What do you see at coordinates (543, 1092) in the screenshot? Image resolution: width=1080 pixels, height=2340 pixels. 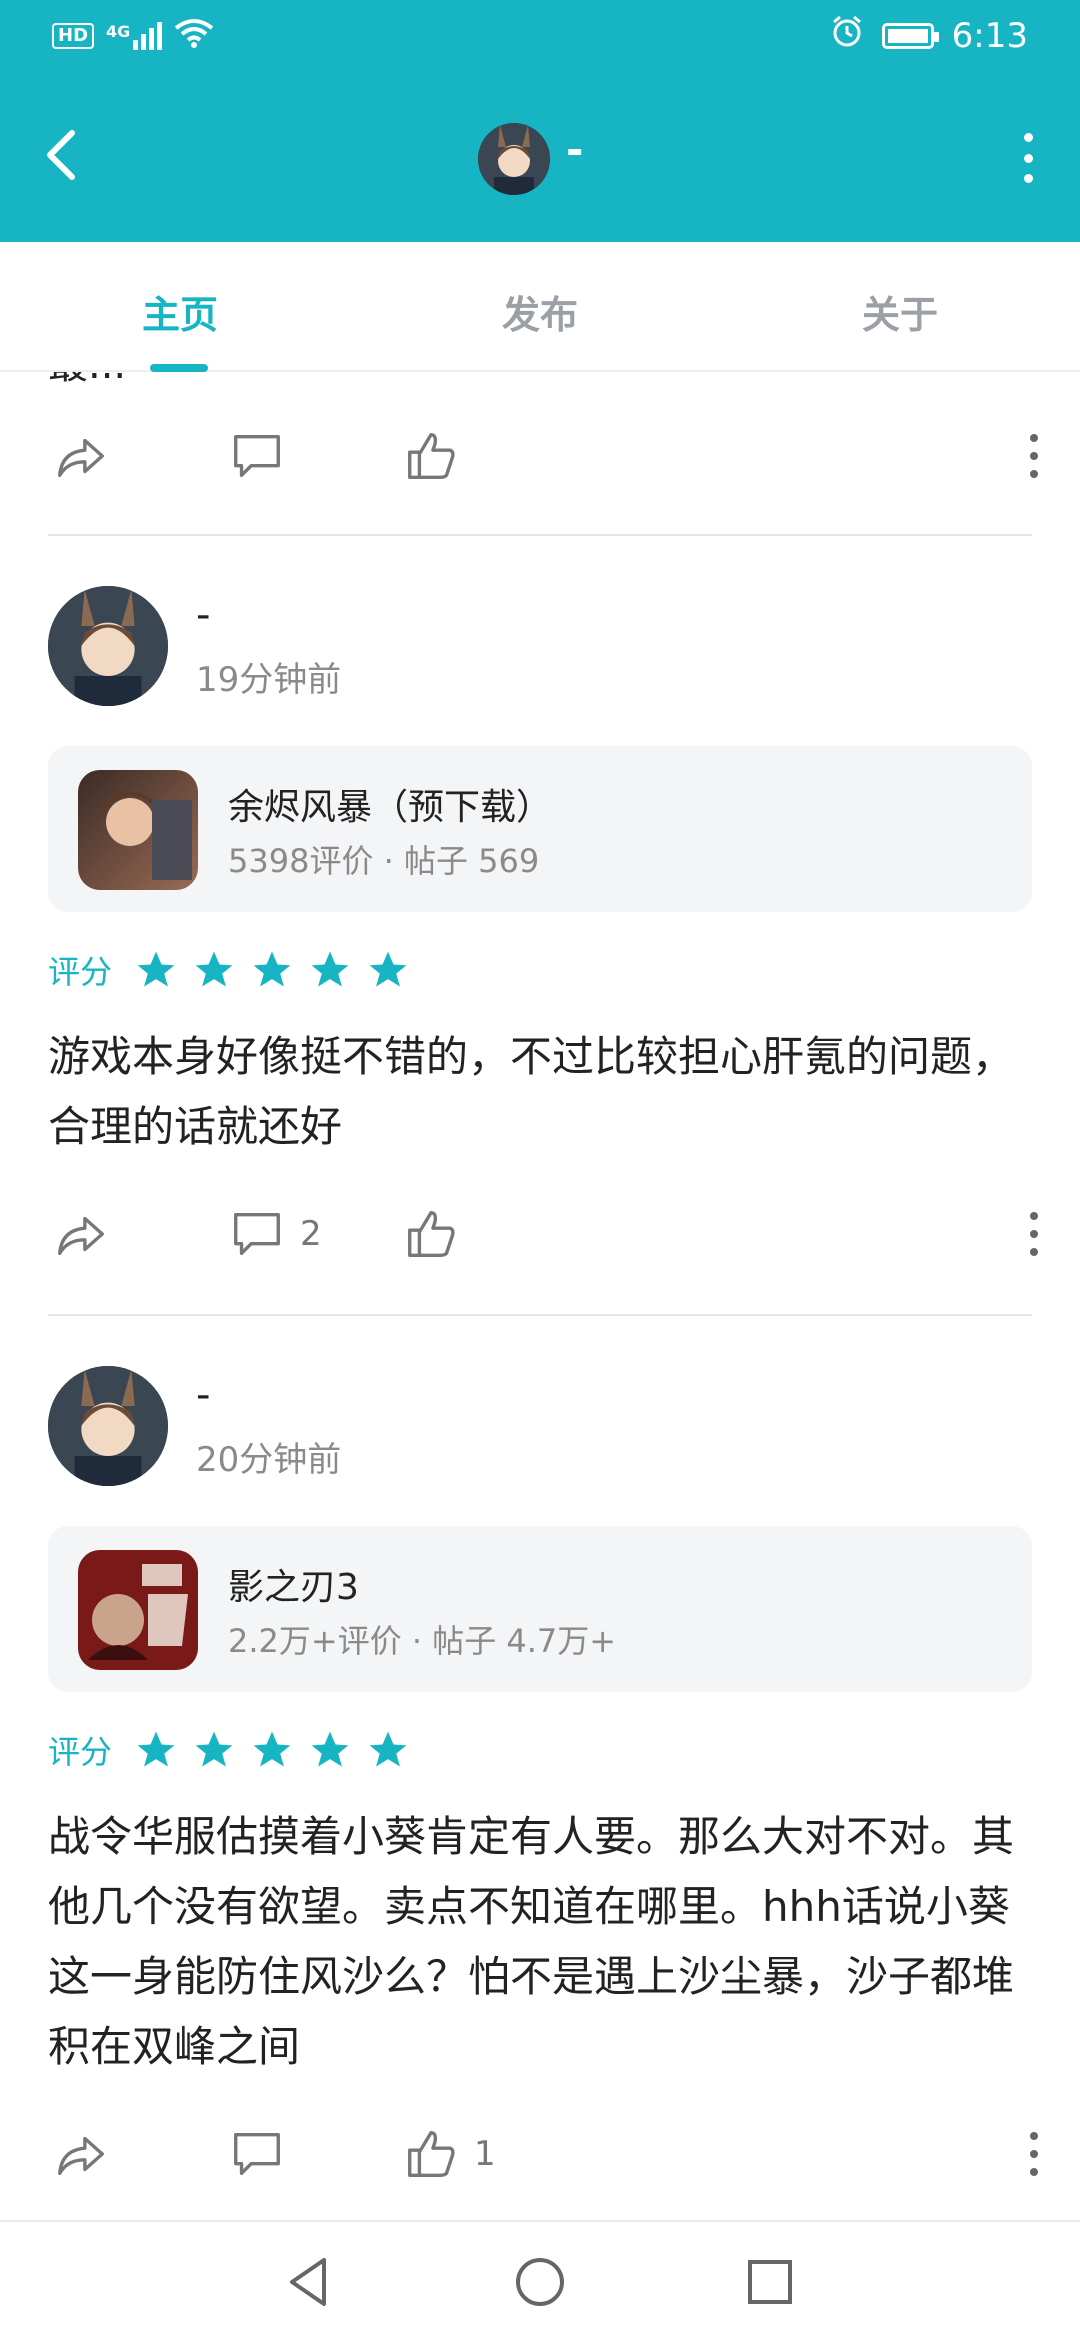 I see `post-text: 游戏本身好像挺不错的，不过比较担心肝氪的问题，合理的话就还好` at bounding box center [543, 1092].